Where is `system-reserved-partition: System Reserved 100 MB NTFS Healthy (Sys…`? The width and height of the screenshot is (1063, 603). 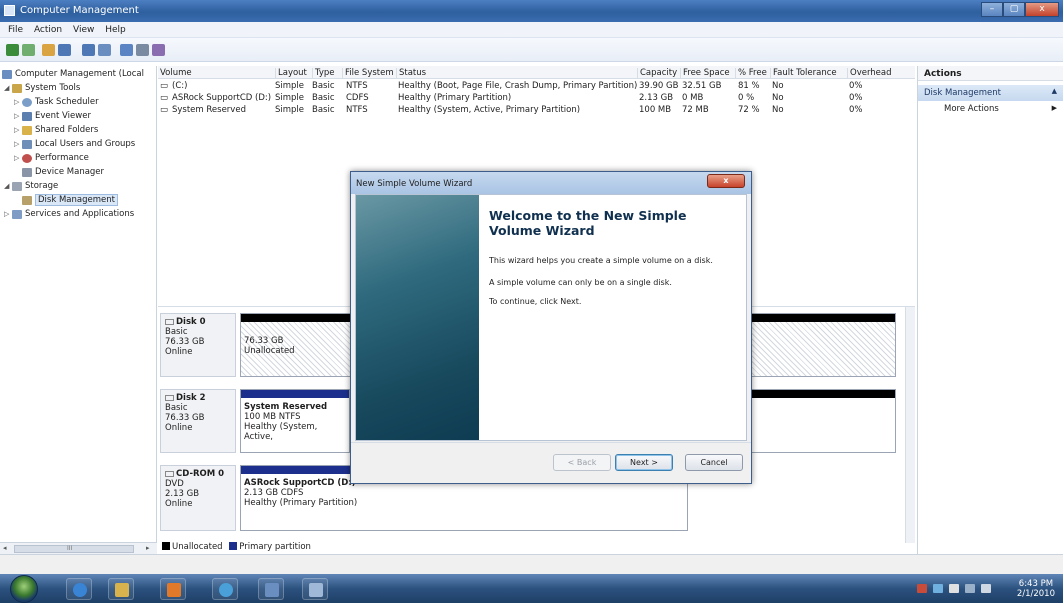 system-reserved-partition: System Reserved 100 MB NTFS Healthy (Sys… is located at coordinates (295, 421).